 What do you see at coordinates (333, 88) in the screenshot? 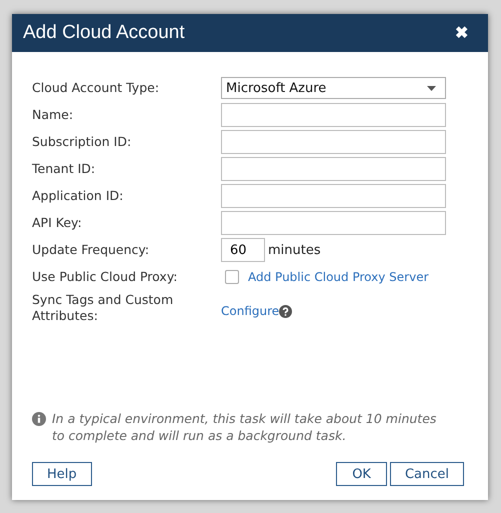
I see `account-type-dropdown: Microsoft Azure` at bounding box center [333, 88].